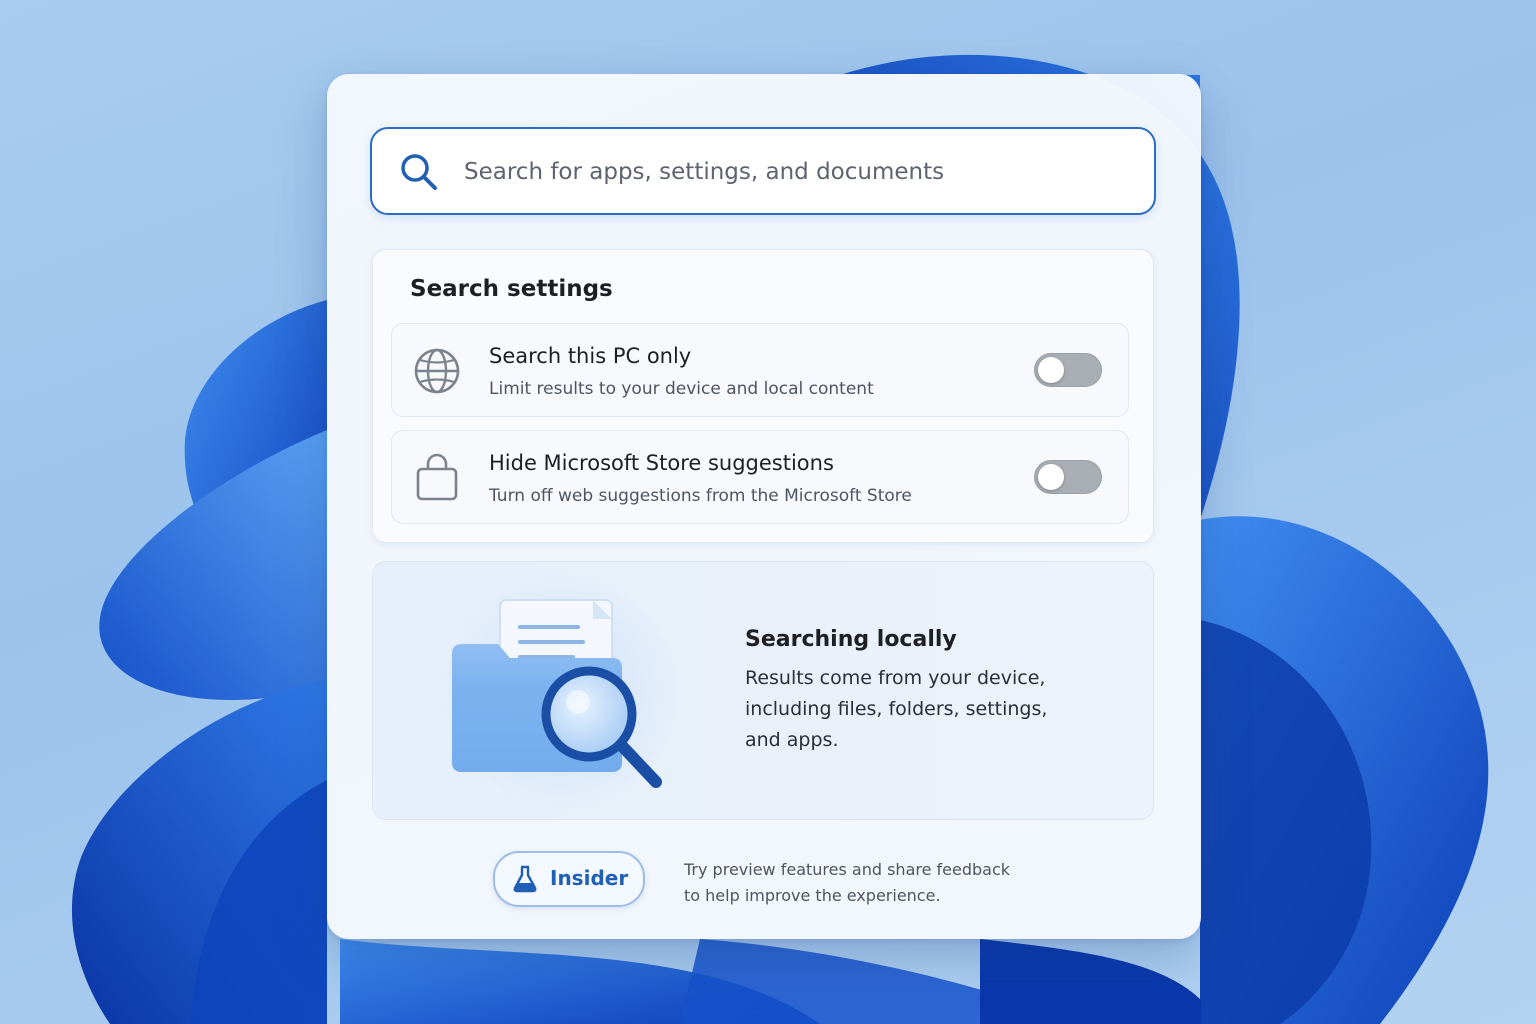 This screenshot has width=1536, height=1024. I want to click on insider-button: Insider, so click(569, 879).